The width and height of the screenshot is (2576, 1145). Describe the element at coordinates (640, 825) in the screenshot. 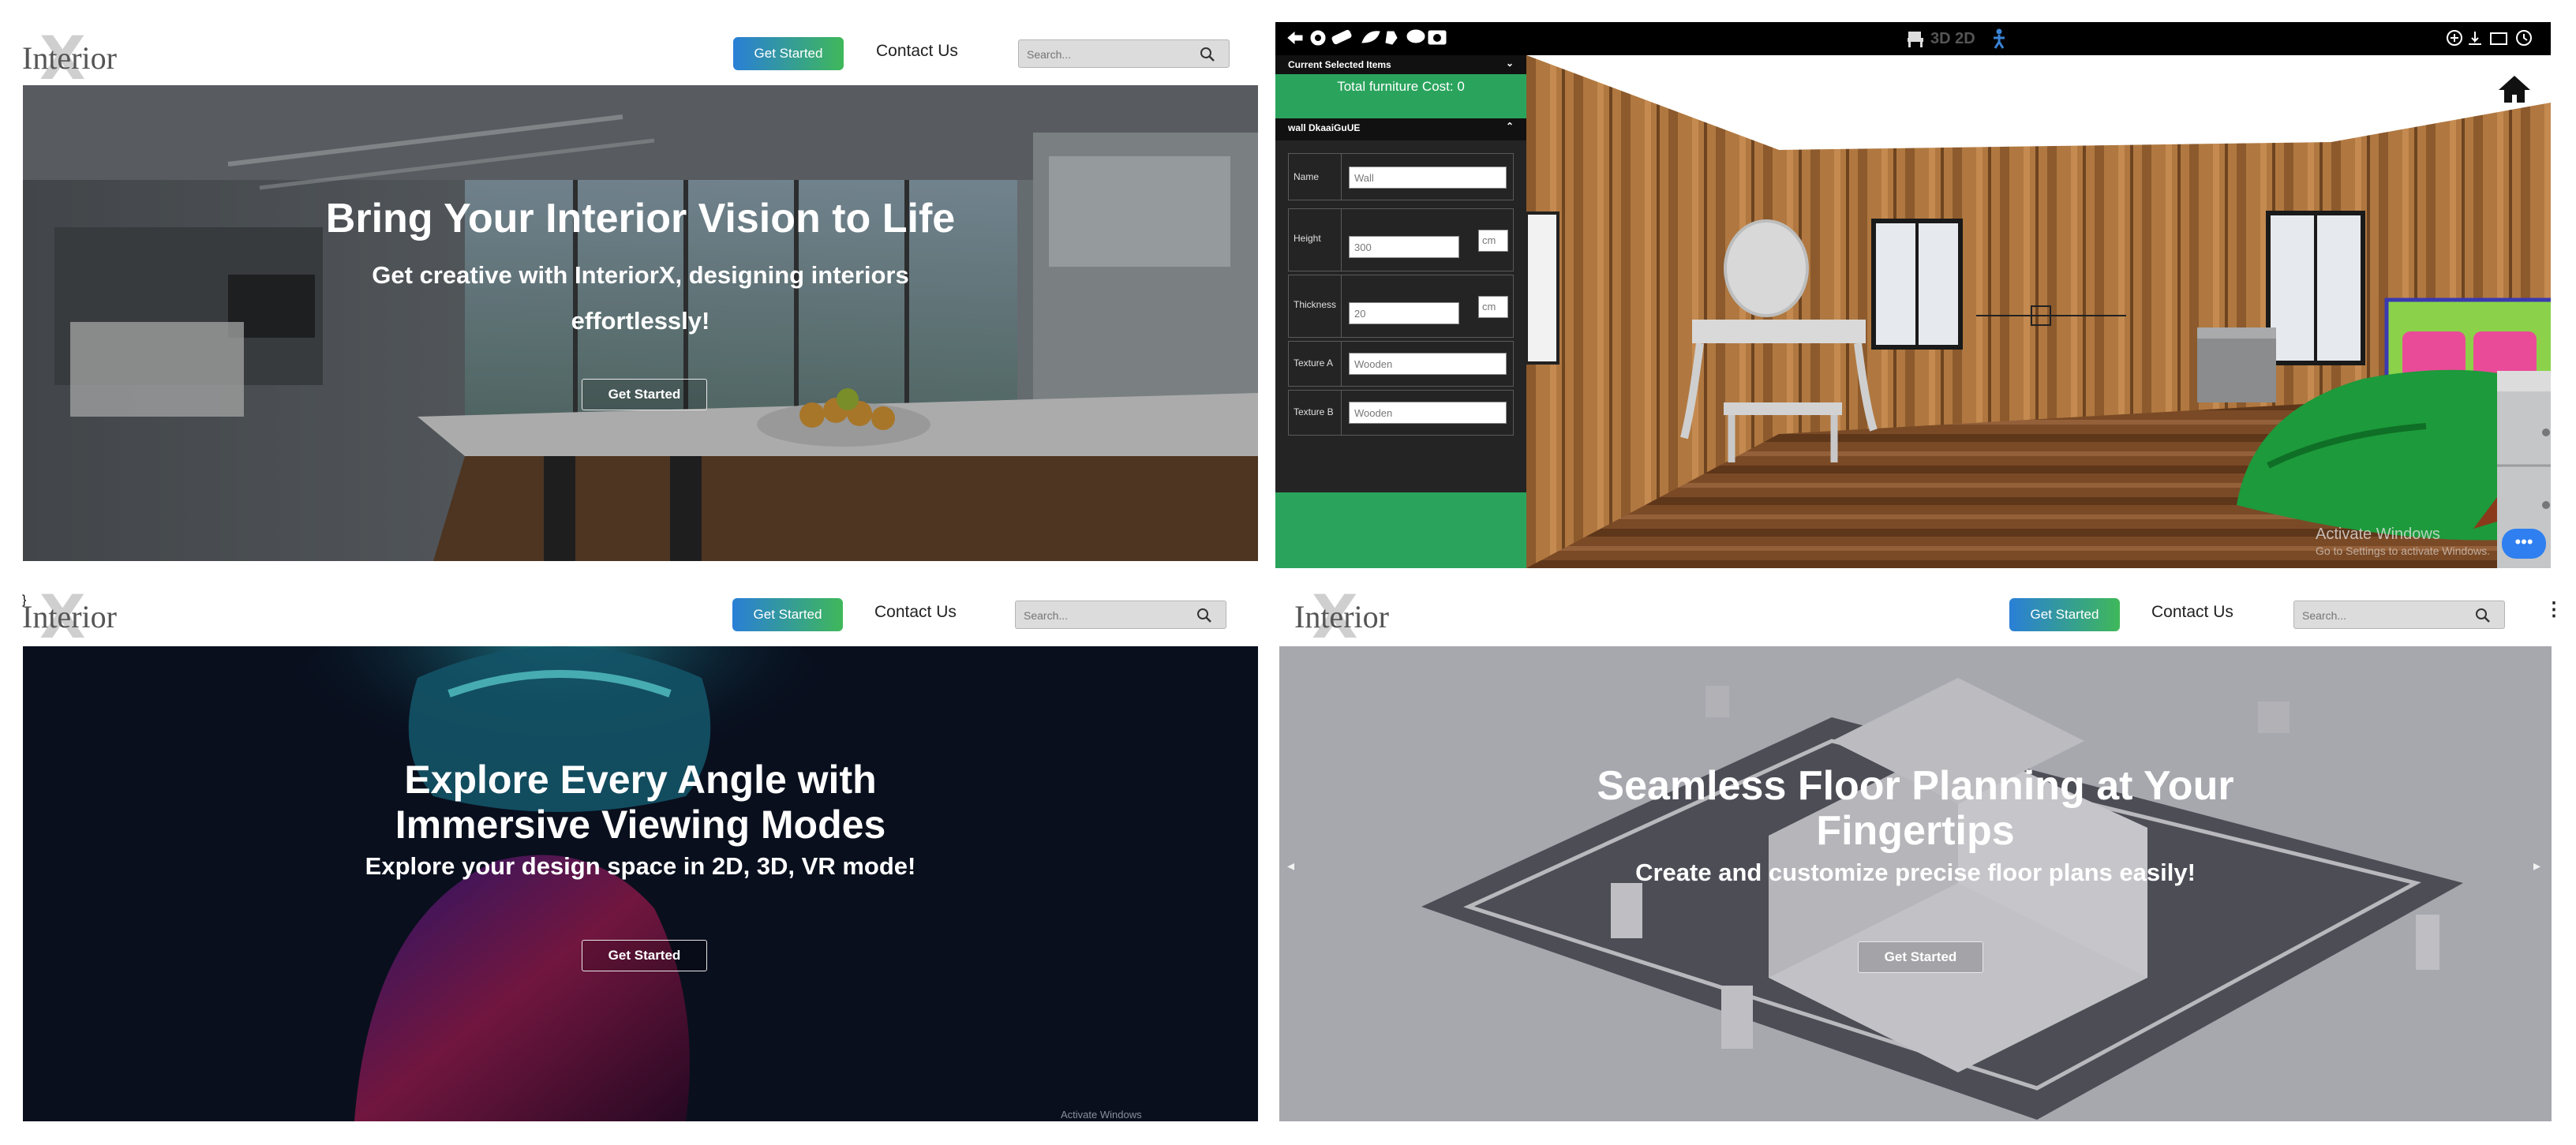

I see `hero-title-line2: Immersive Viewing Modes` at that location.